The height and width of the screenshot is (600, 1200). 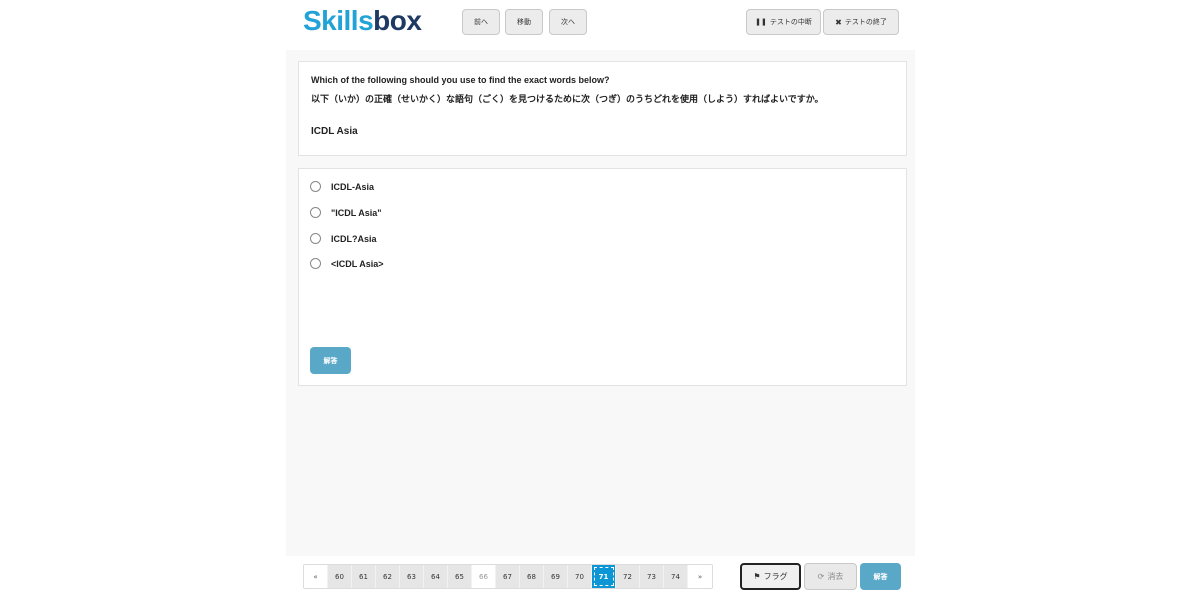 I want to click on page-73: 73, so click(x=652, y=576).